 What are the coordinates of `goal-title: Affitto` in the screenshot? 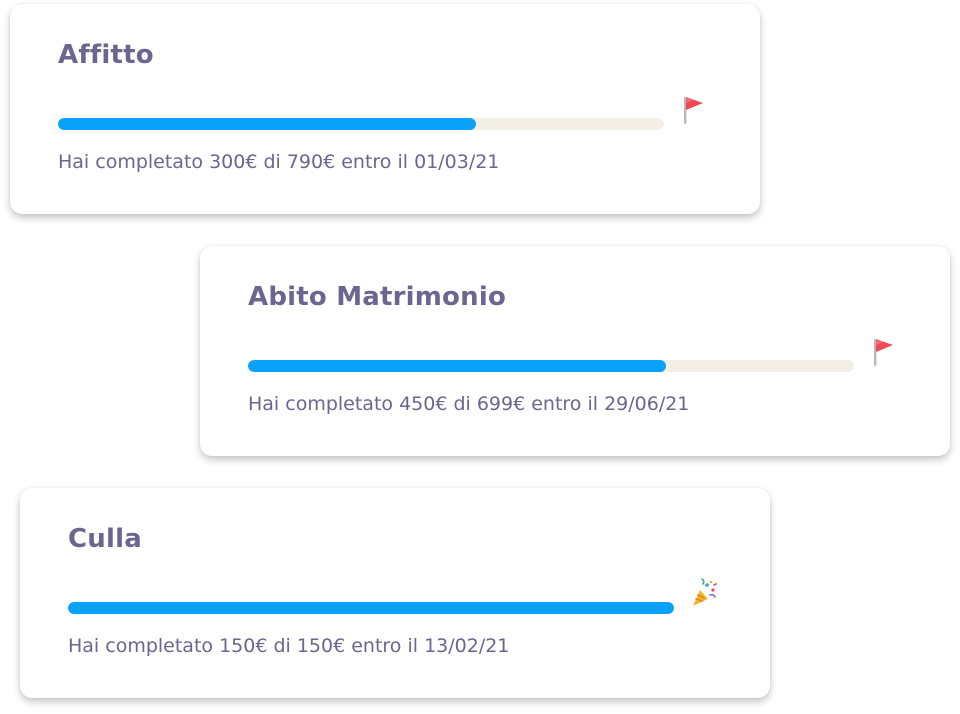 It's located at (106, 55).